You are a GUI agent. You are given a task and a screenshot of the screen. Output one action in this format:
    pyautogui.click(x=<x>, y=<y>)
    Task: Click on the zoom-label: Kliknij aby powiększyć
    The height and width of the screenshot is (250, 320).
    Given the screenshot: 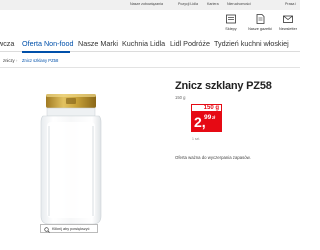 What is the action you would take?
    pyautogui.click(x=71, y=229)
    